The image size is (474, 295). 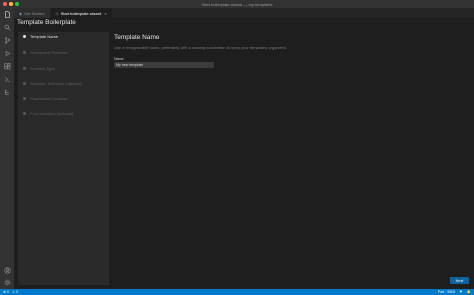 I want to click on problems-indicator: ⊗ 0 ⚠ 0, so click(x=10, y=292).